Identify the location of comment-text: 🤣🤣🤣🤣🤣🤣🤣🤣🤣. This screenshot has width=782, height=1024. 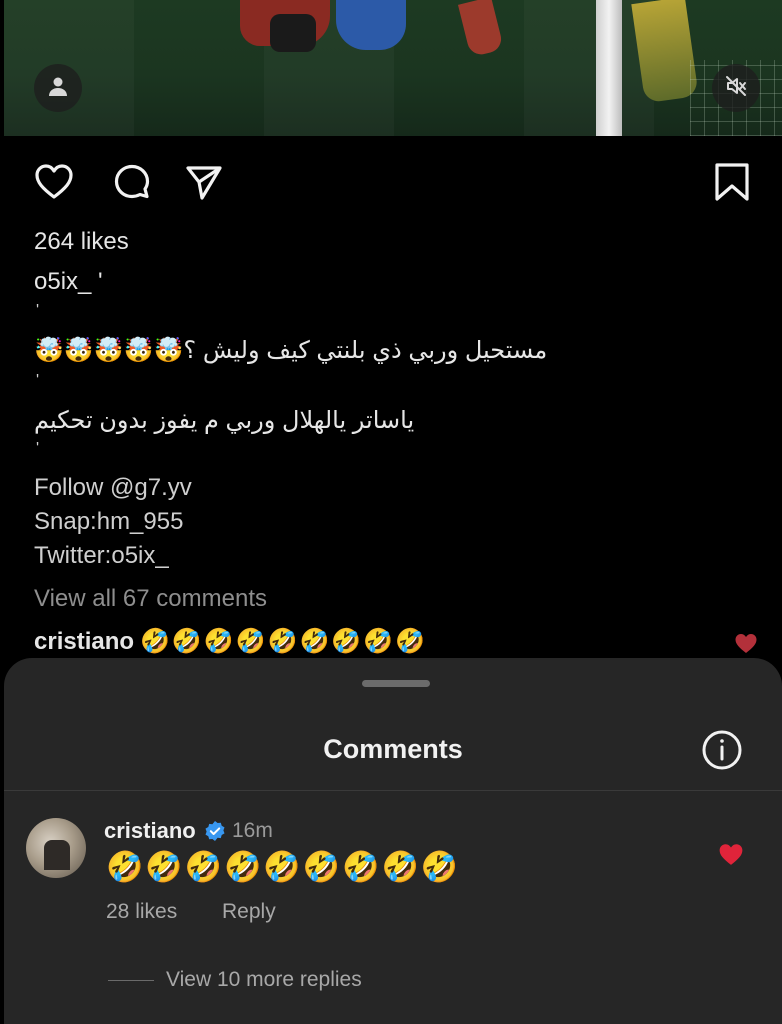
(283, 867).